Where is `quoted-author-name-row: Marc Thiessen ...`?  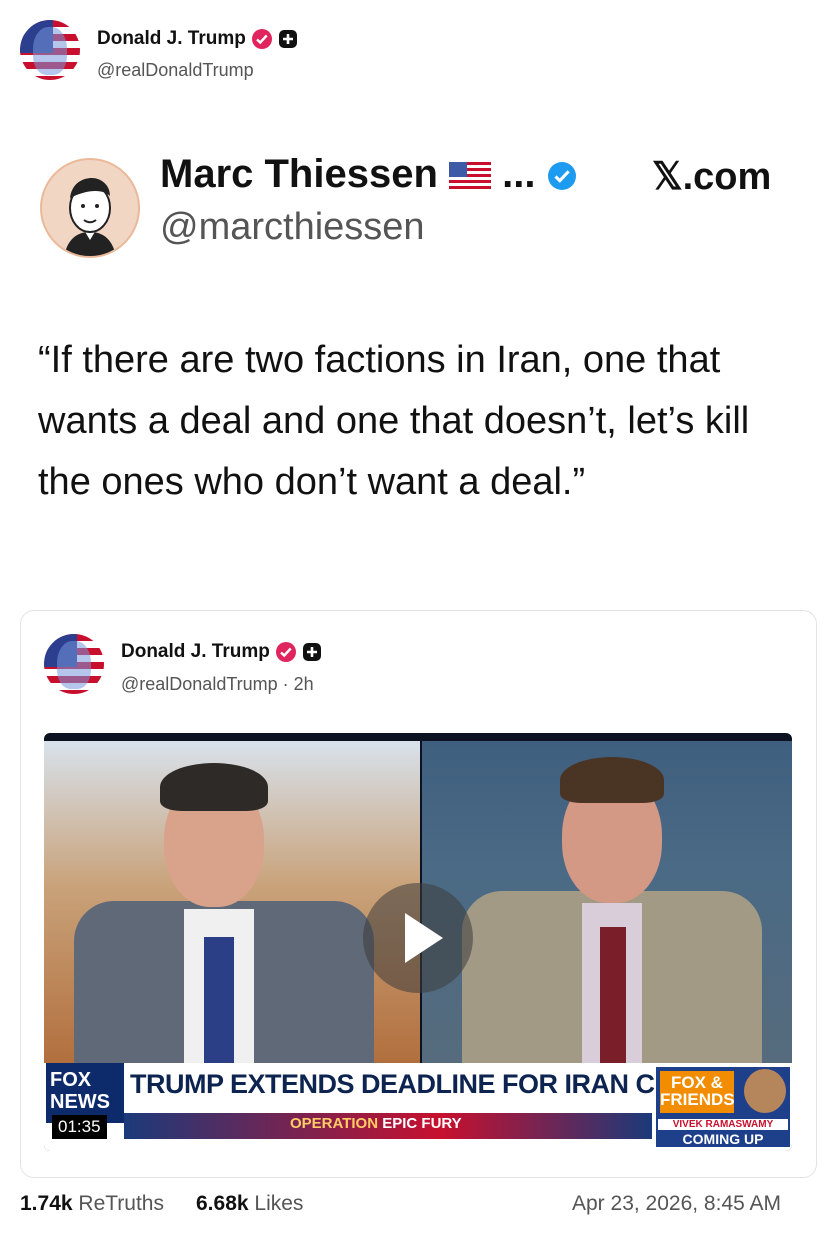
quoted-author-name-row: Marc Thiessen ... is located at coordinates (368, 174).